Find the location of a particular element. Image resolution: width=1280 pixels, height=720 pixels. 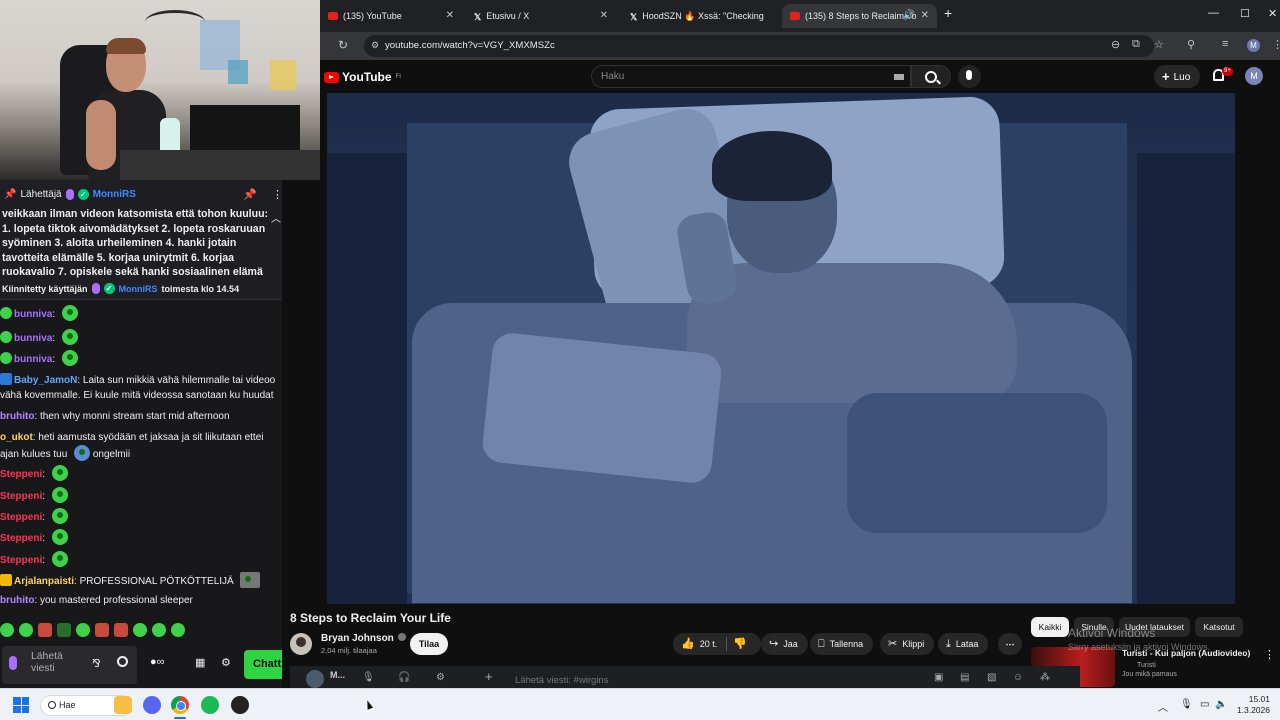

more-actions-button: ⋯ is located at coordinates (1010, 644).